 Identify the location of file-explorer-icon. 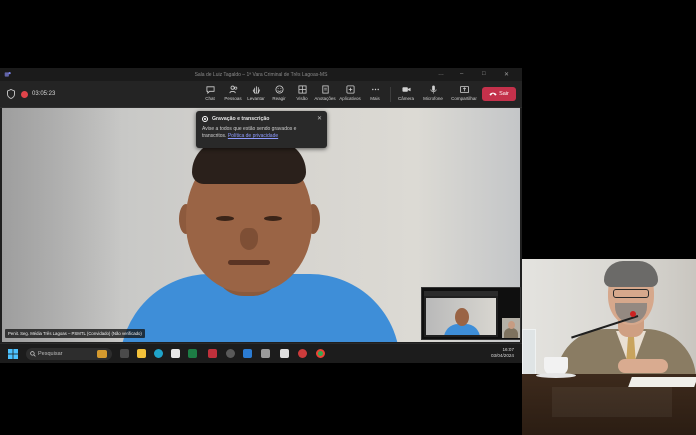
(141, 353).